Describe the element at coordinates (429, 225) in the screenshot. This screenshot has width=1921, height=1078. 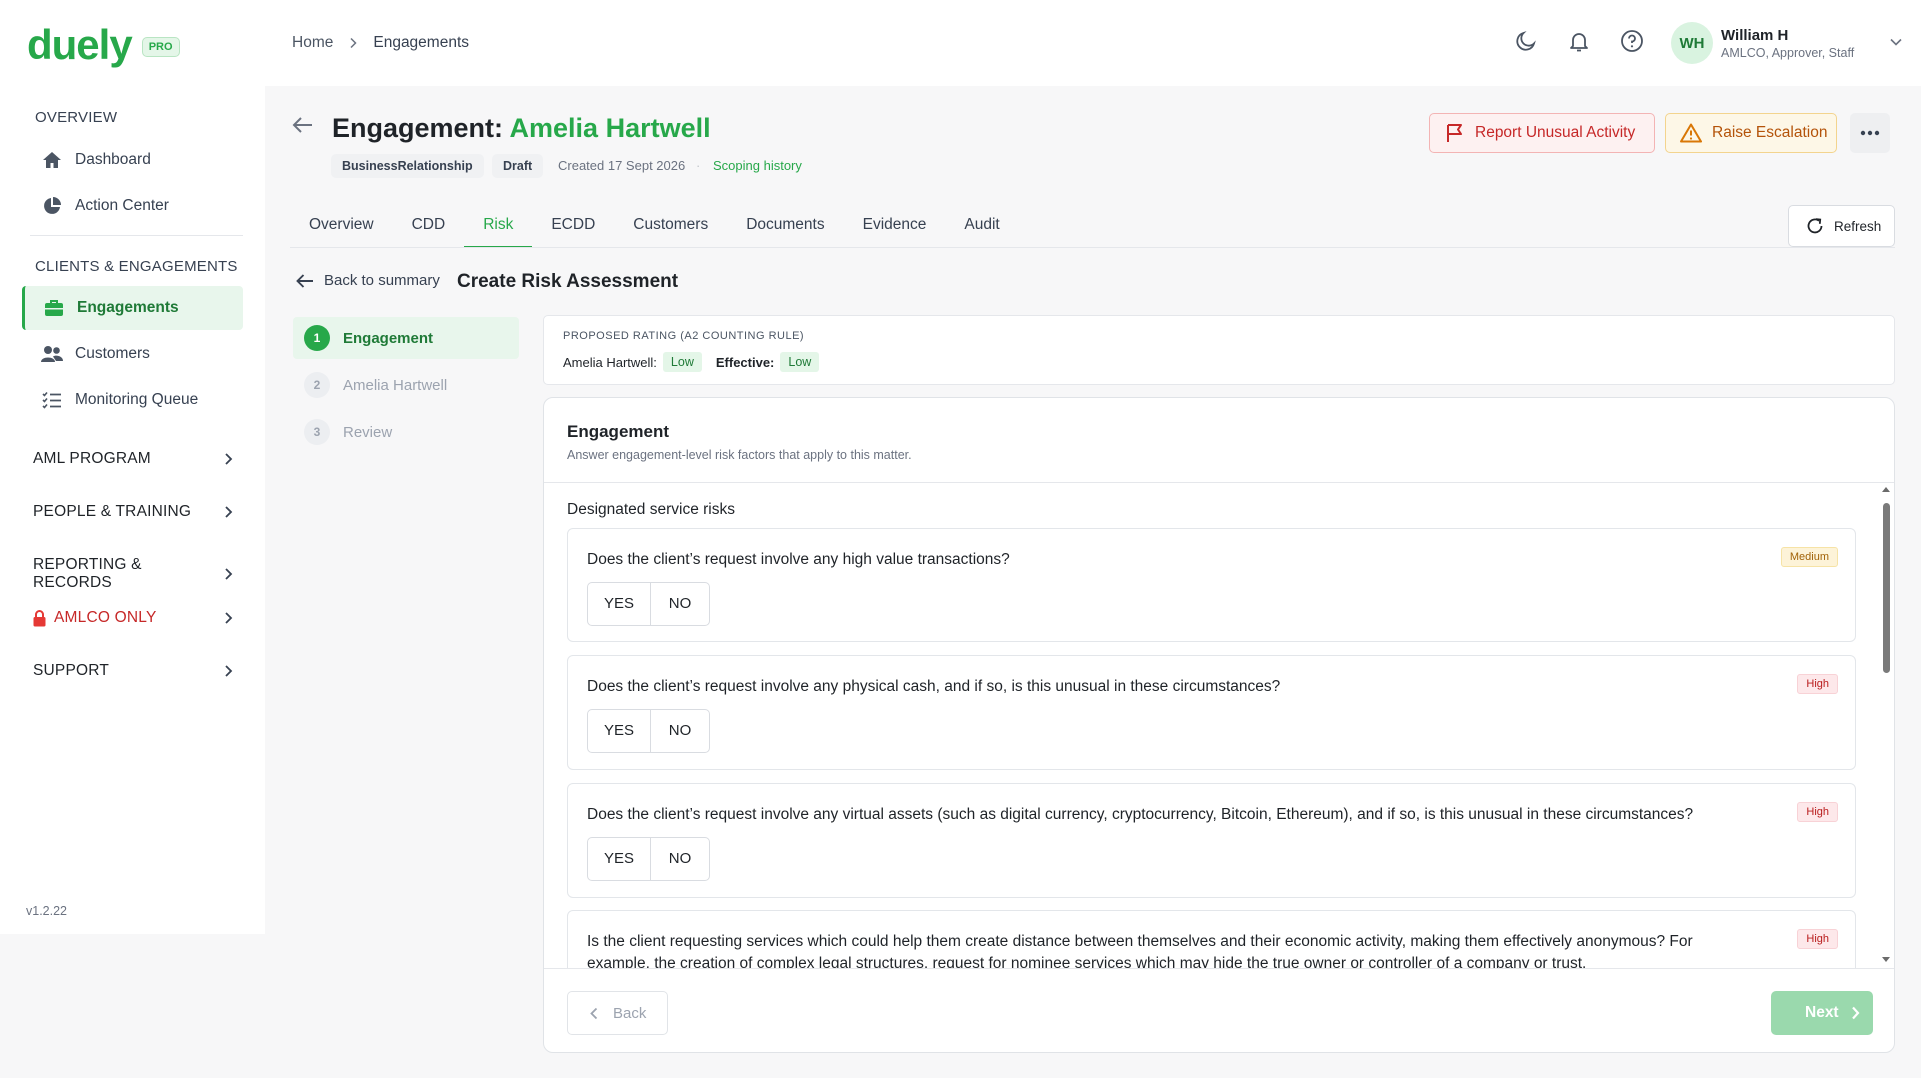
I see `tab-cdd: CDD` at that location.